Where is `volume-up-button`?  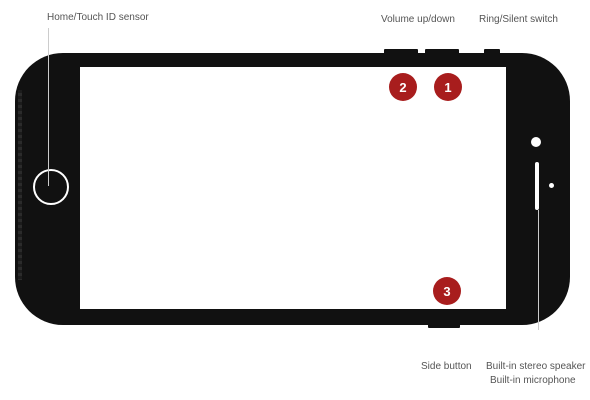
volume-up-button is located at coordinates (442, 51).